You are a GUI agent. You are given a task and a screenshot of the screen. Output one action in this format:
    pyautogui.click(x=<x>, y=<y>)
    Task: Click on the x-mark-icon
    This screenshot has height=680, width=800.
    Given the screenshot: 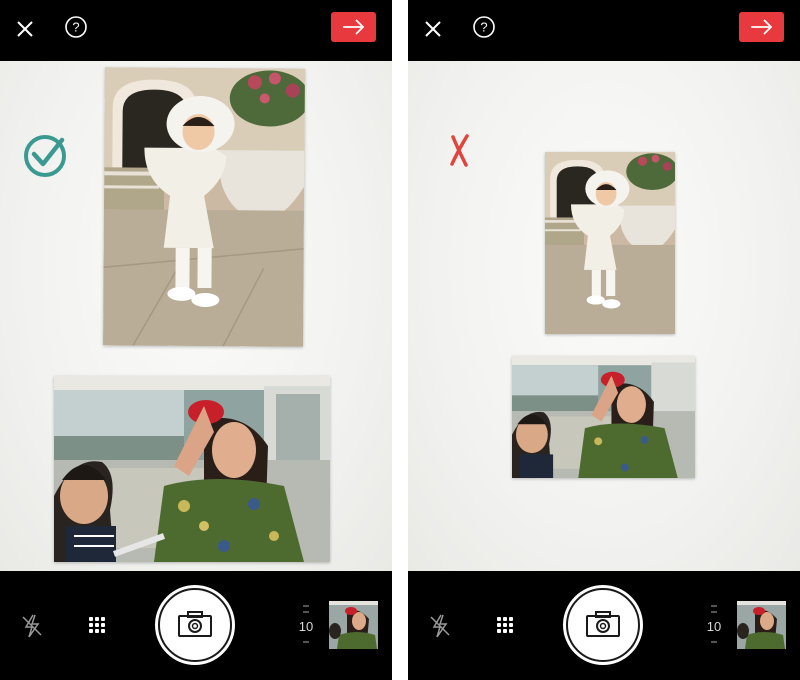 What is the action you would take?
    pyautogui.click(x=459, y=150)
    